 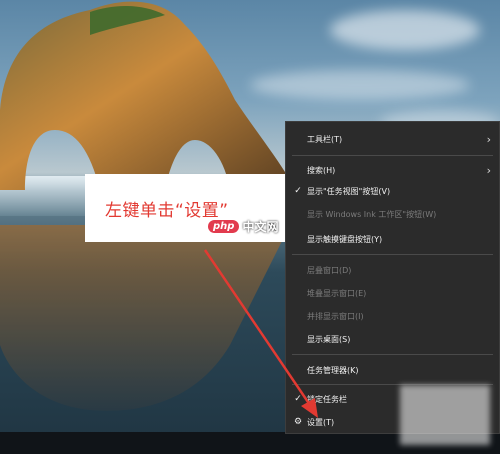 What do you see at coordinates (392, 370) in the screenshot?
I see `menu-item-task-manager: 任务管理器(K)` at bounding box center [392, 370].